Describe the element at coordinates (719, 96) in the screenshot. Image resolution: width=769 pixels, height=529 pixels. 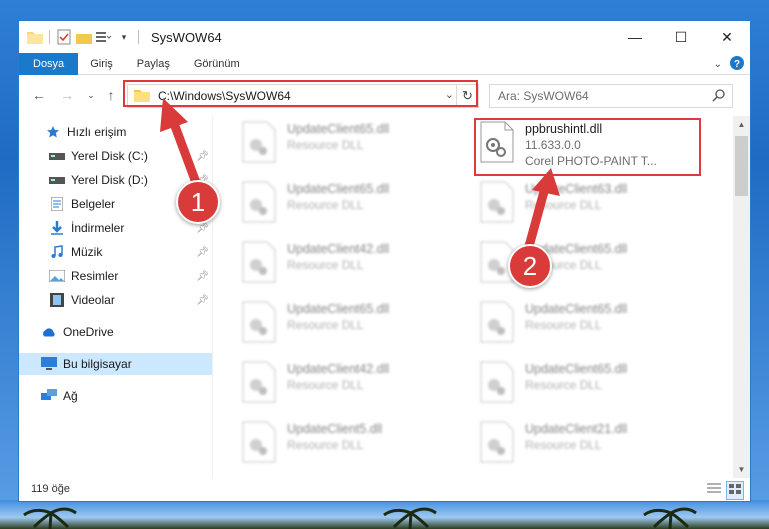
I see `search-icon` at that location.